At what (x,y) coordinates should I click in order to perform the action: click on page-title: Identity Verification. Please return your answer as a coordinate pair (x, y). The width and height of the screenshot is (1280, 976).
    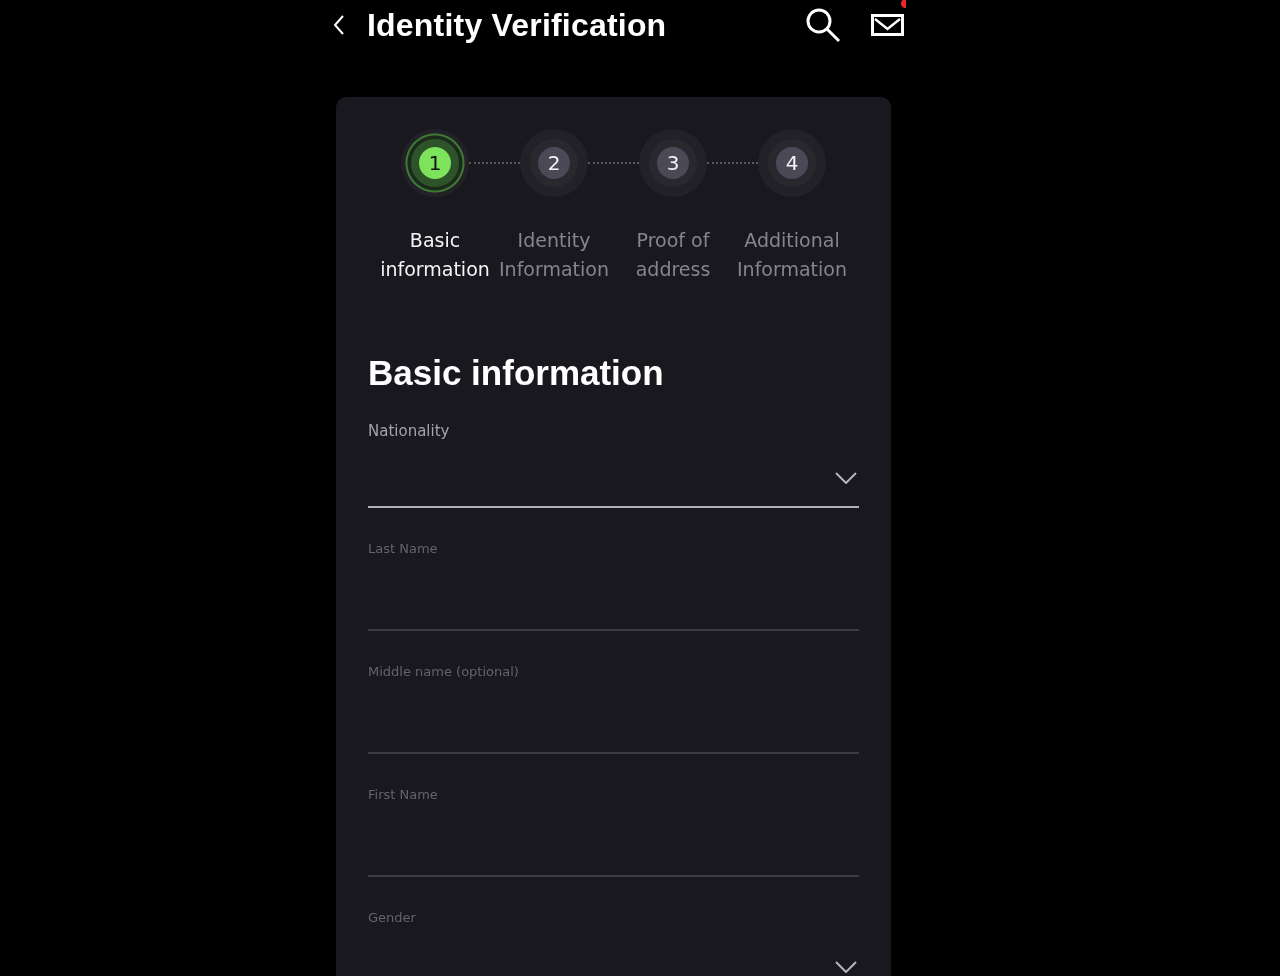
    Looking at the image, I should click on (517, 25).